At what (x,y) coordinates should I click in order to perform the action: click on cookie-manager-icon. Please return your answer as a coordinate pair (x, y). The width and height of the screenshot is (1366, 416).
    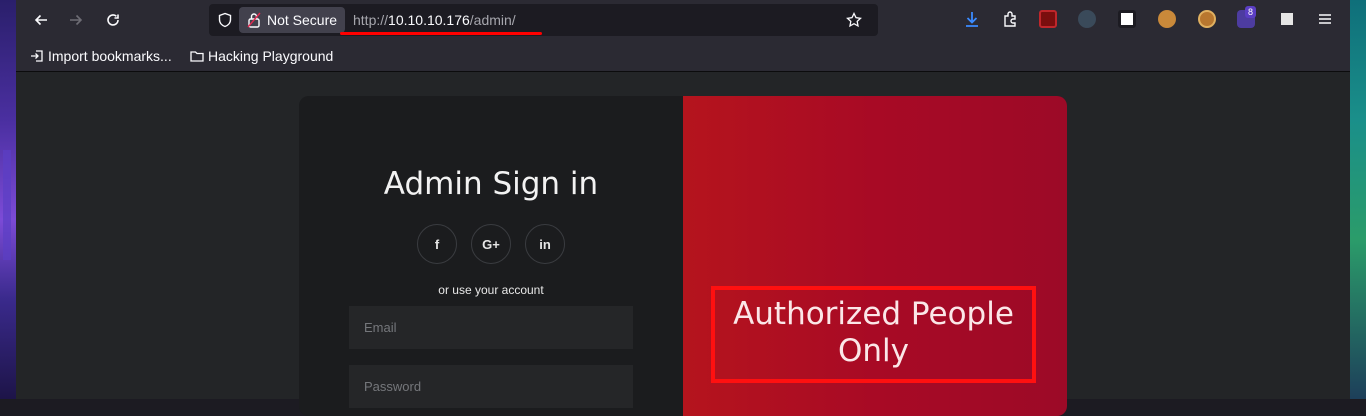
    Looking at the image, I should click on (1207, 19).